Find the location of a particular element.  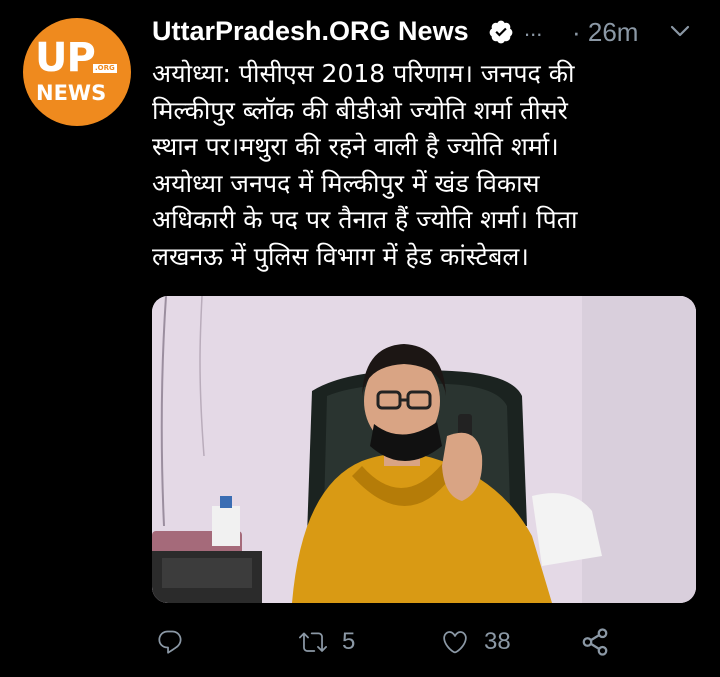

verified-badge-icon is located at coordinates (501, 32).